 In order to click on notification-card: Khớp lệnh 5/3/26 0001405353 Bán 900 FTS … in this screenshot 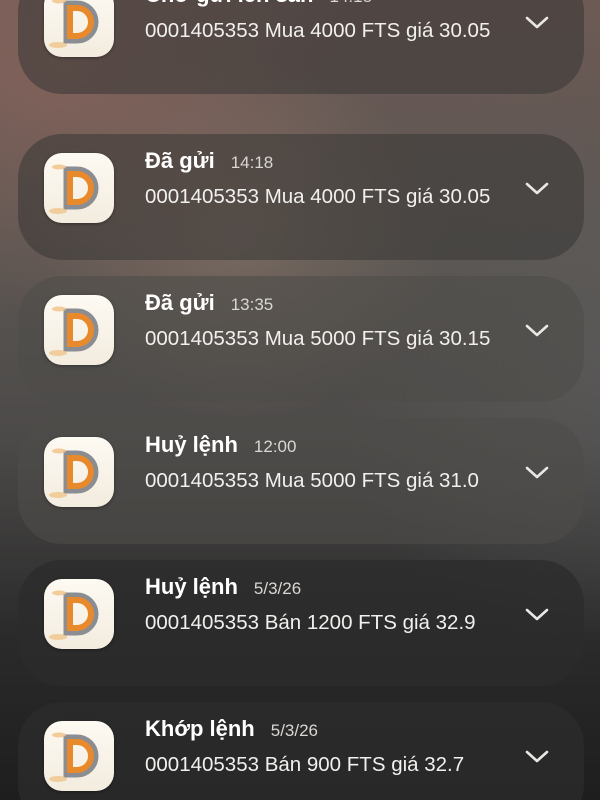, I will do `click(301, 751)`.